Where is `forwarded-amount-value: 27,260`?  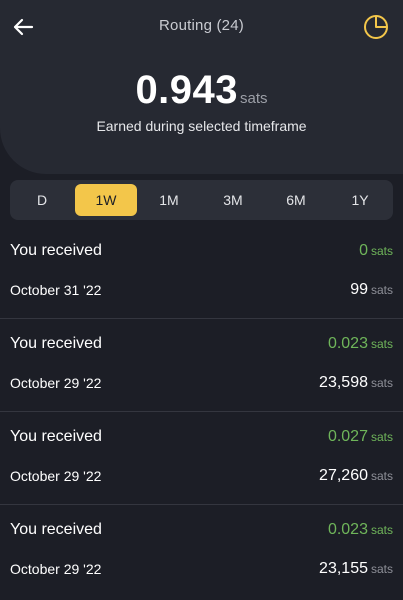 forwarded-amount-value: 27,260 is located at coordinates (343, 475).